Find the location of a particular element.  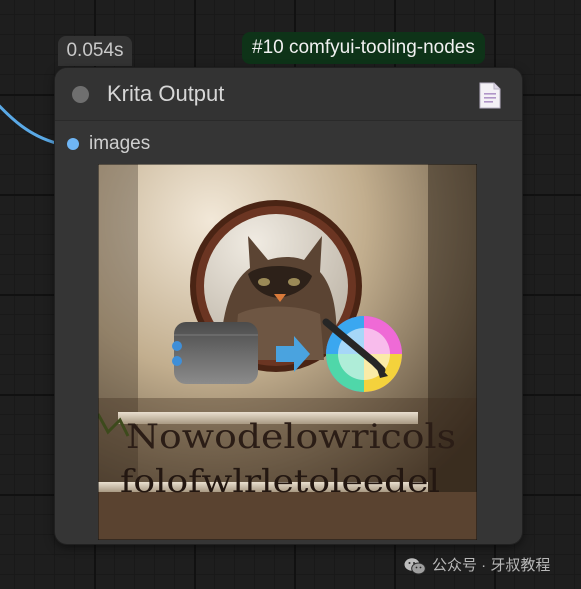

execution-time-label: 0.054s is located at coordinates (95, 51).